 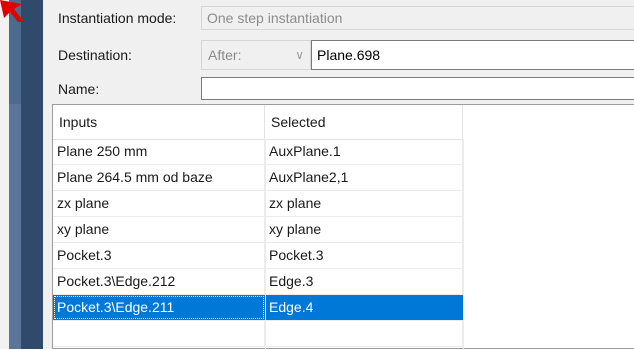 I want to click on sidebar-edge-lower, so click(x=15, y=226).